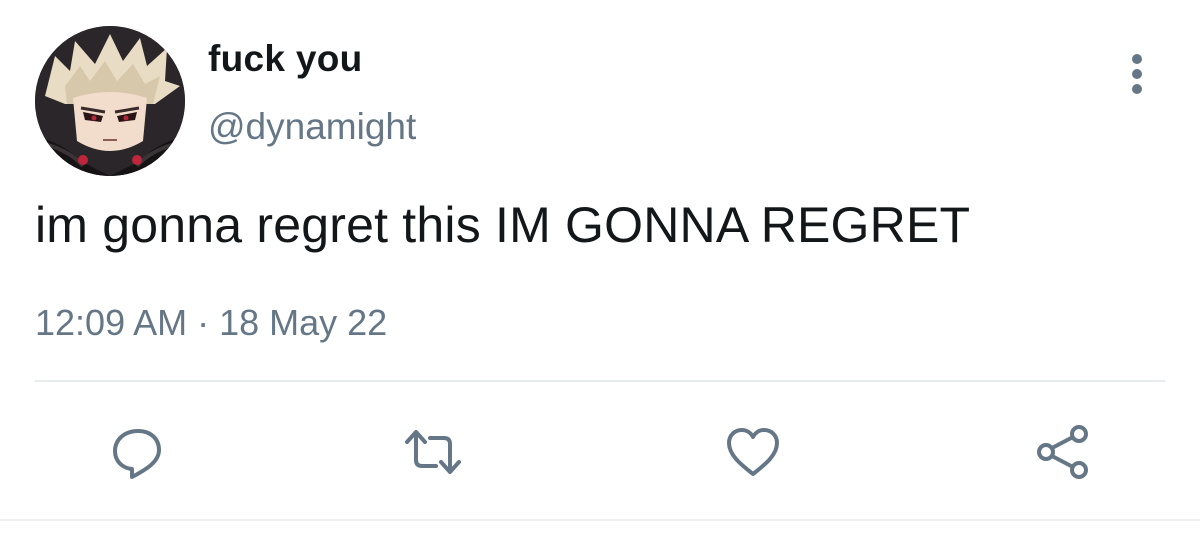 This screenshot has height=539, width=1200. Describe the element at coordinates (600, 381) in the screenshot. I see `divider` at that location.